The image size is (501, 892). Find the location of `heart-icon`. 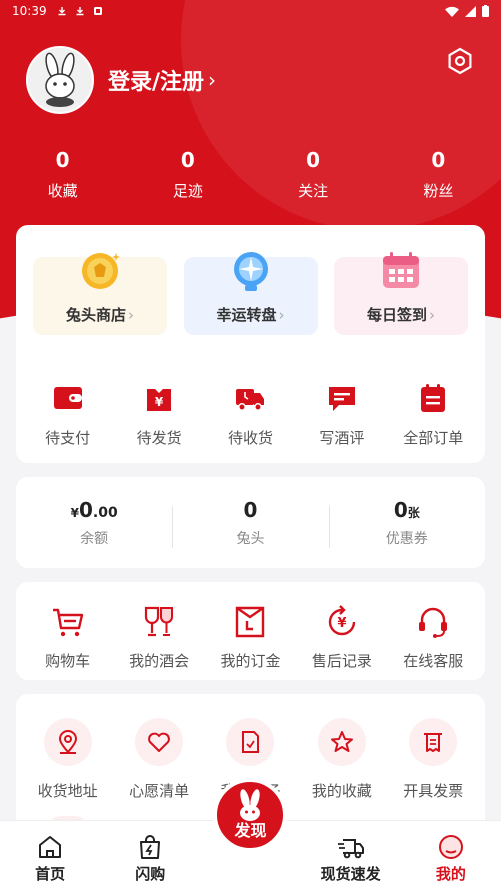

heart-icon is located at coordinates (159, 742).